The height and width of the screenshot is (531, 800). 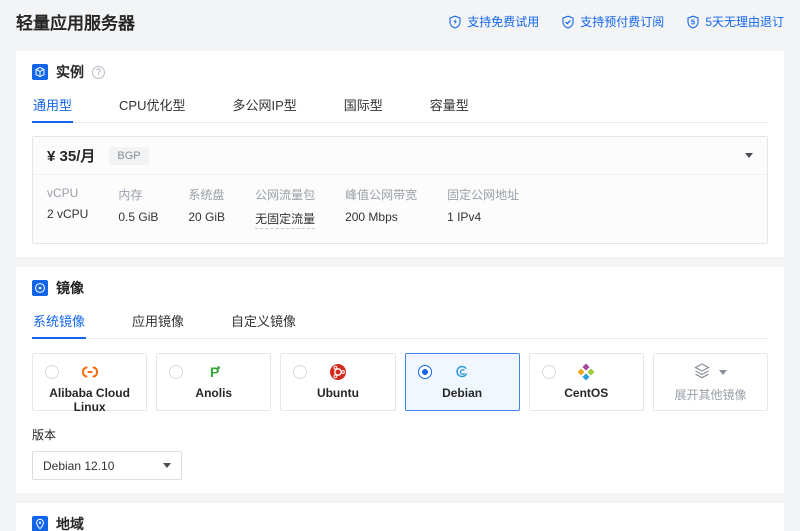 I want to click on version-select: Debian 12.10, so click(x=107, y=465).